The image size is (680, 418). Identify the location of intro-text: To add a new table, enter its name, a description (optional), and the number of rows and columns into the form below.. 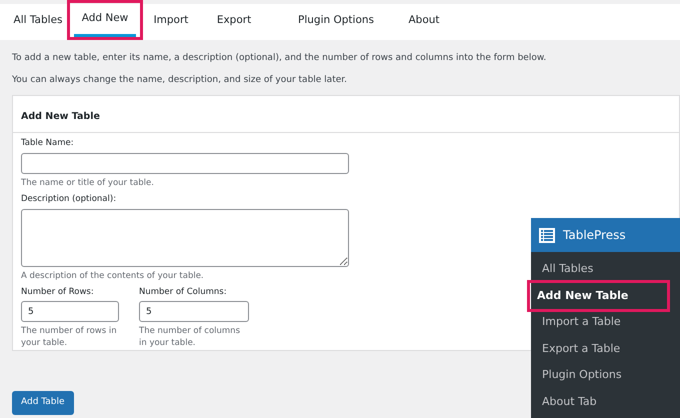
(280, 58).